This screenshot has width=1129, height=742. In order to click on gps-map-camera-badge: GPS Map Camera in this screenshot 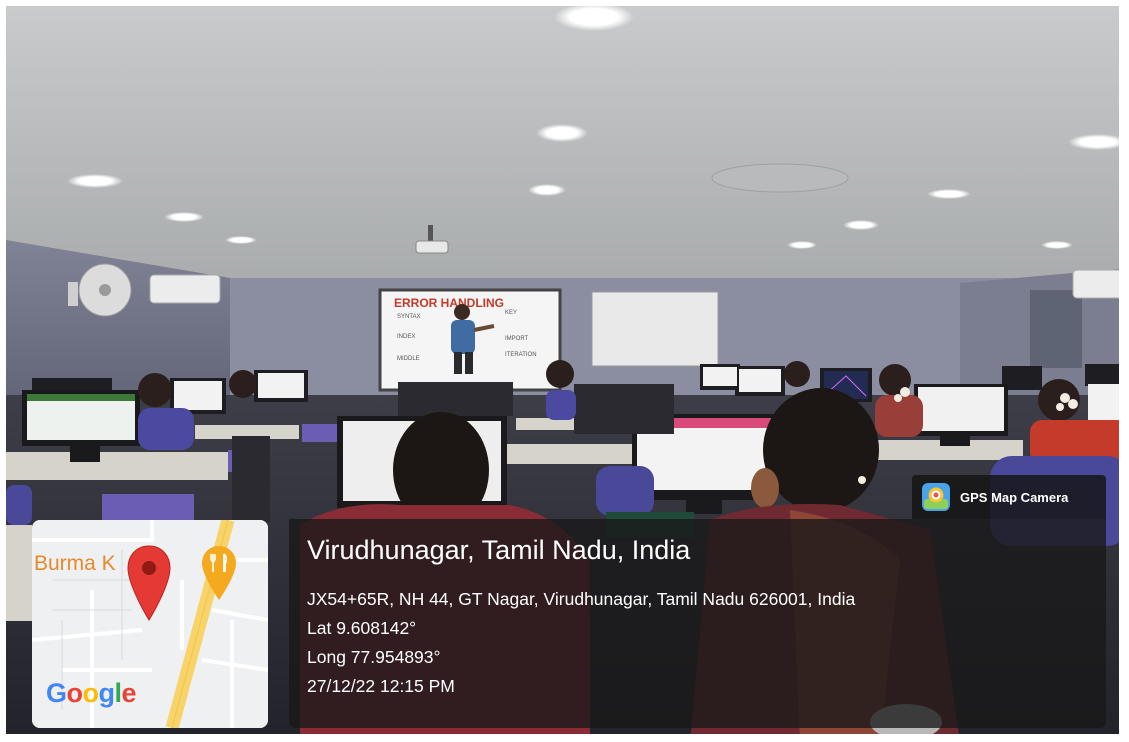, I will do `click(1009, 497)`.